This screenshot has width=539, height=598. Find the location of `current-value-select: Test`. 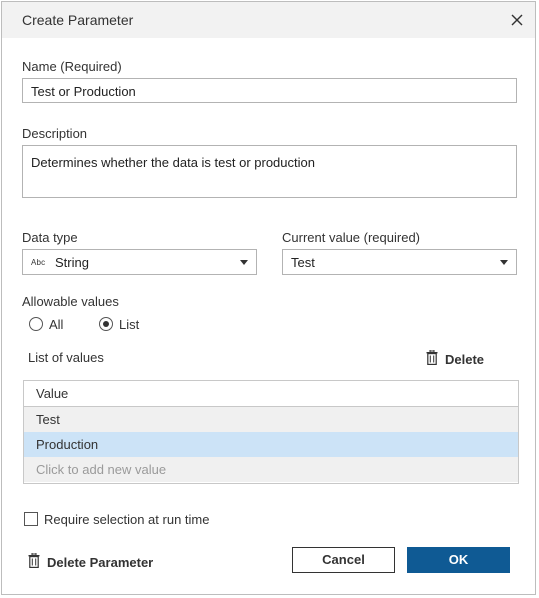

current-value-select: Test is located at coordinates (399, 262).